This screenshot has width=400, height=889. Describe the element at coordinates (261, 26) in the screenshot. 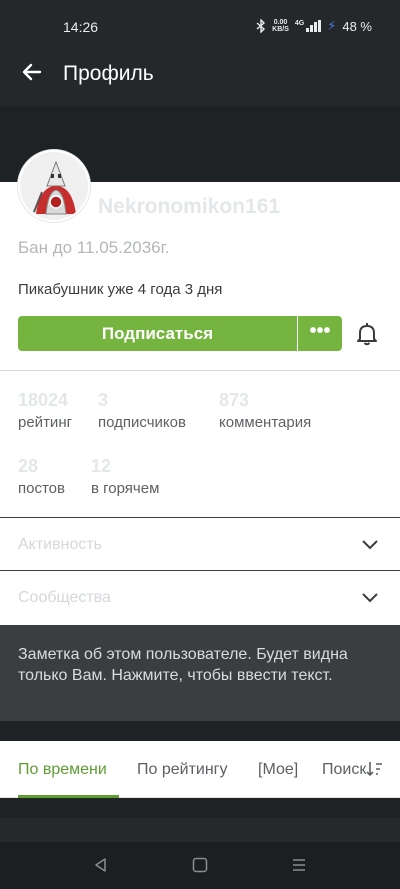

I see `bluetooth-icon` at that location.